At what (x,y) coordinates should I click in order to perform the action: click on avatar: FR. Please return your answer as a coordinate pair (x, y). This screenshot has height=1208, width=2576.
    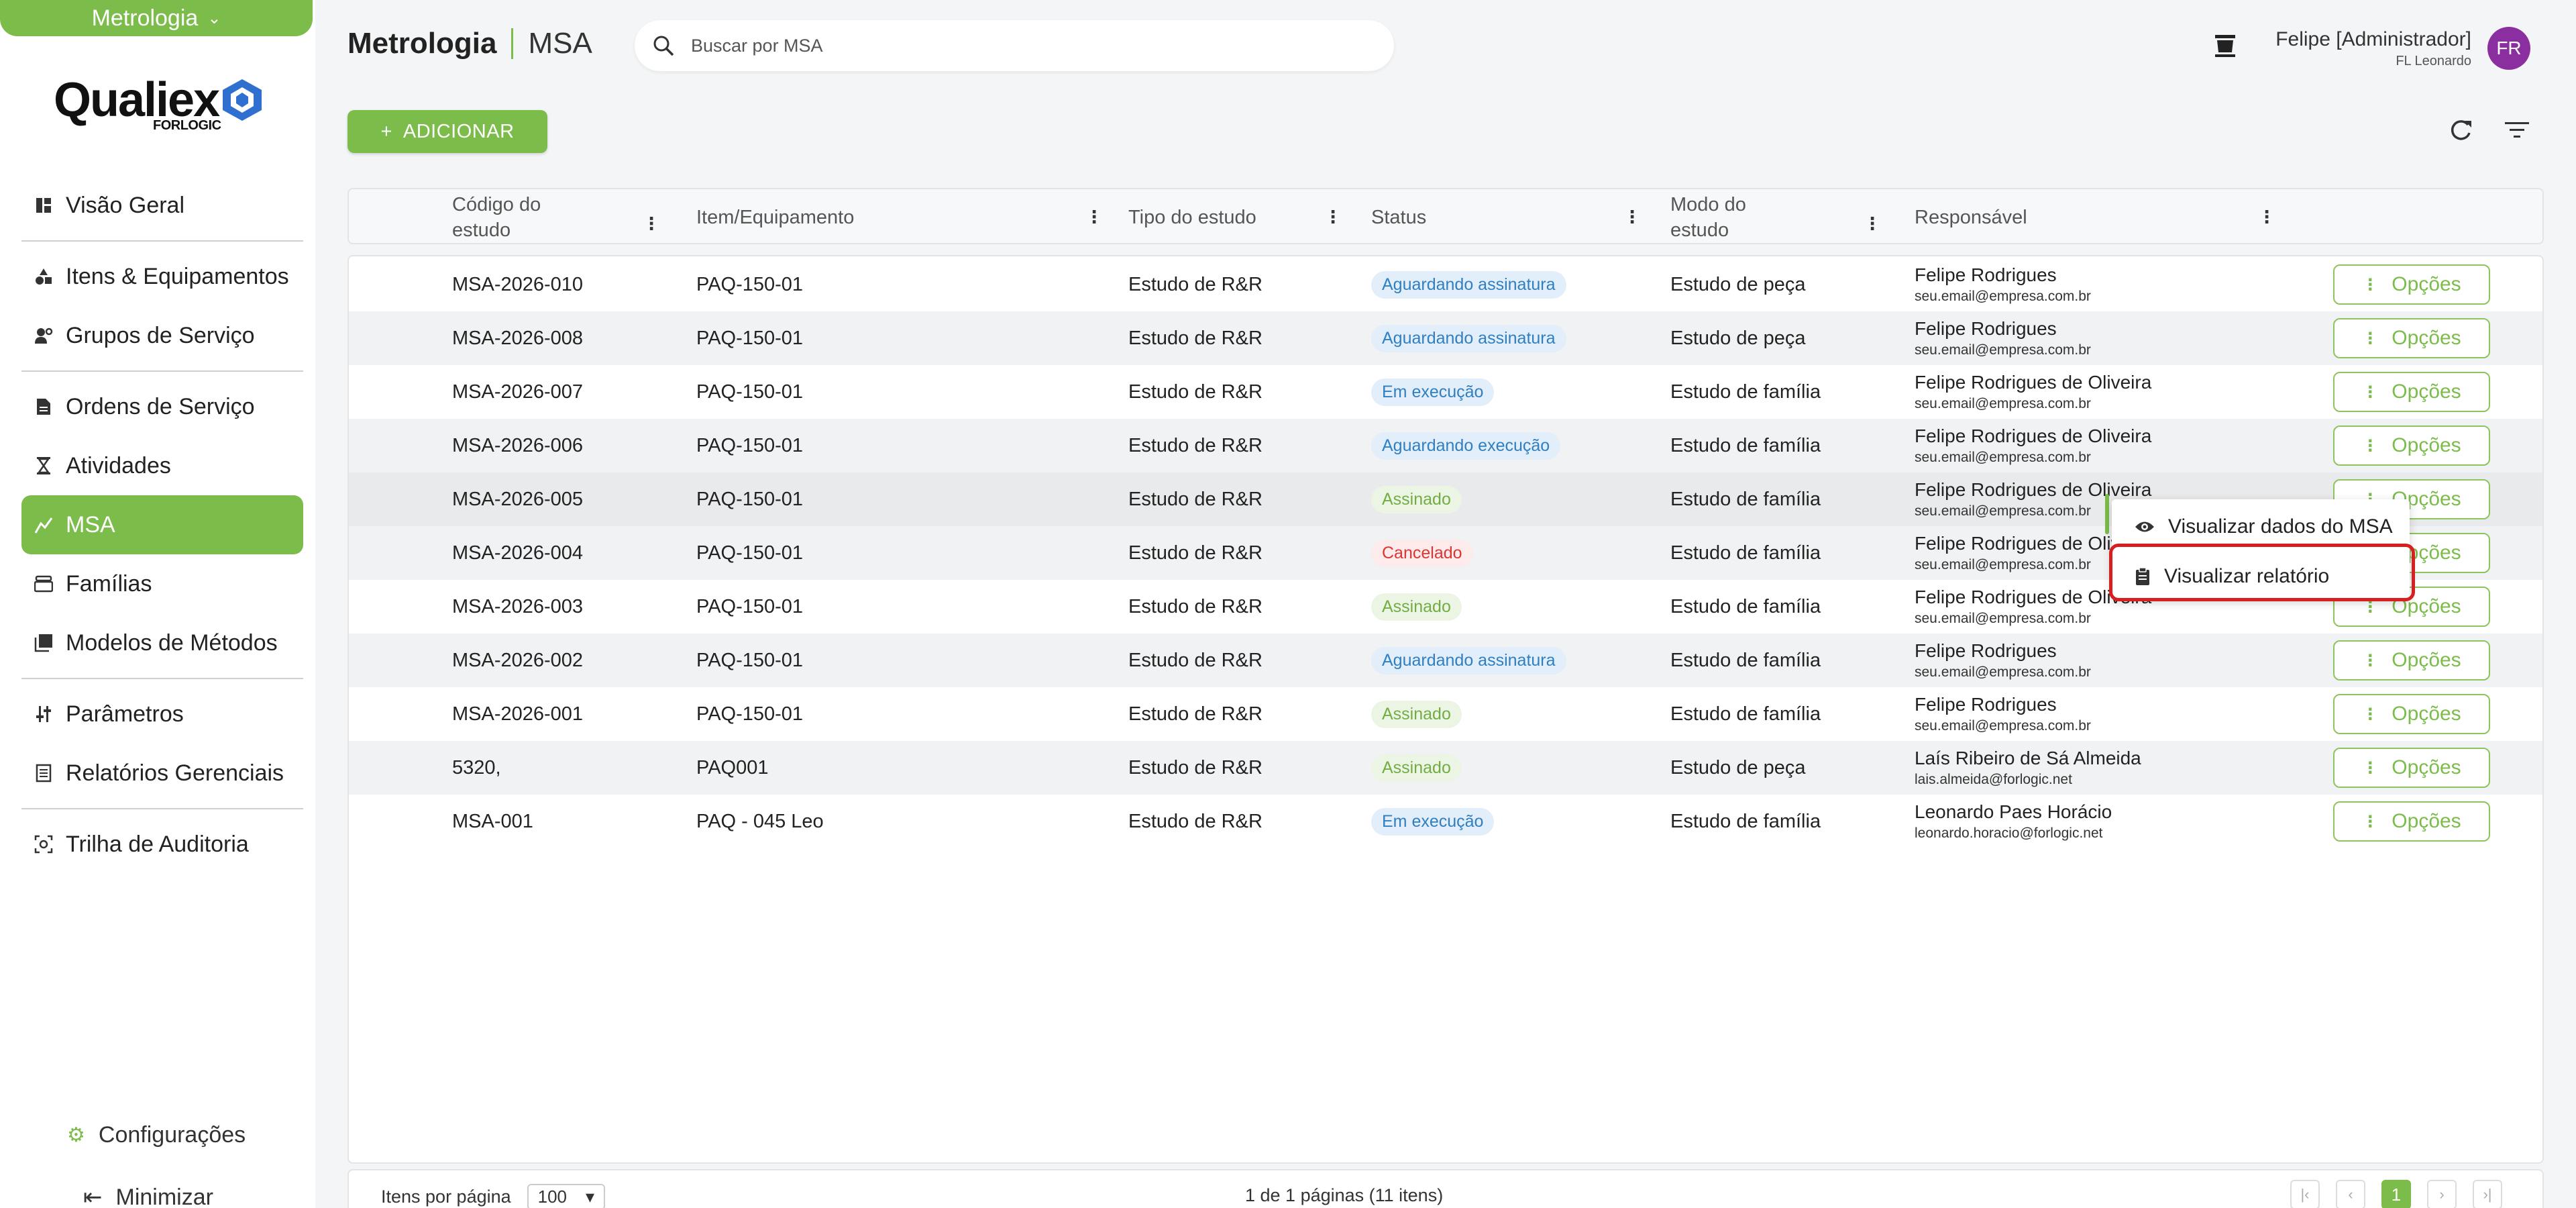
    Looking at the image, I should click on (2508, 49).